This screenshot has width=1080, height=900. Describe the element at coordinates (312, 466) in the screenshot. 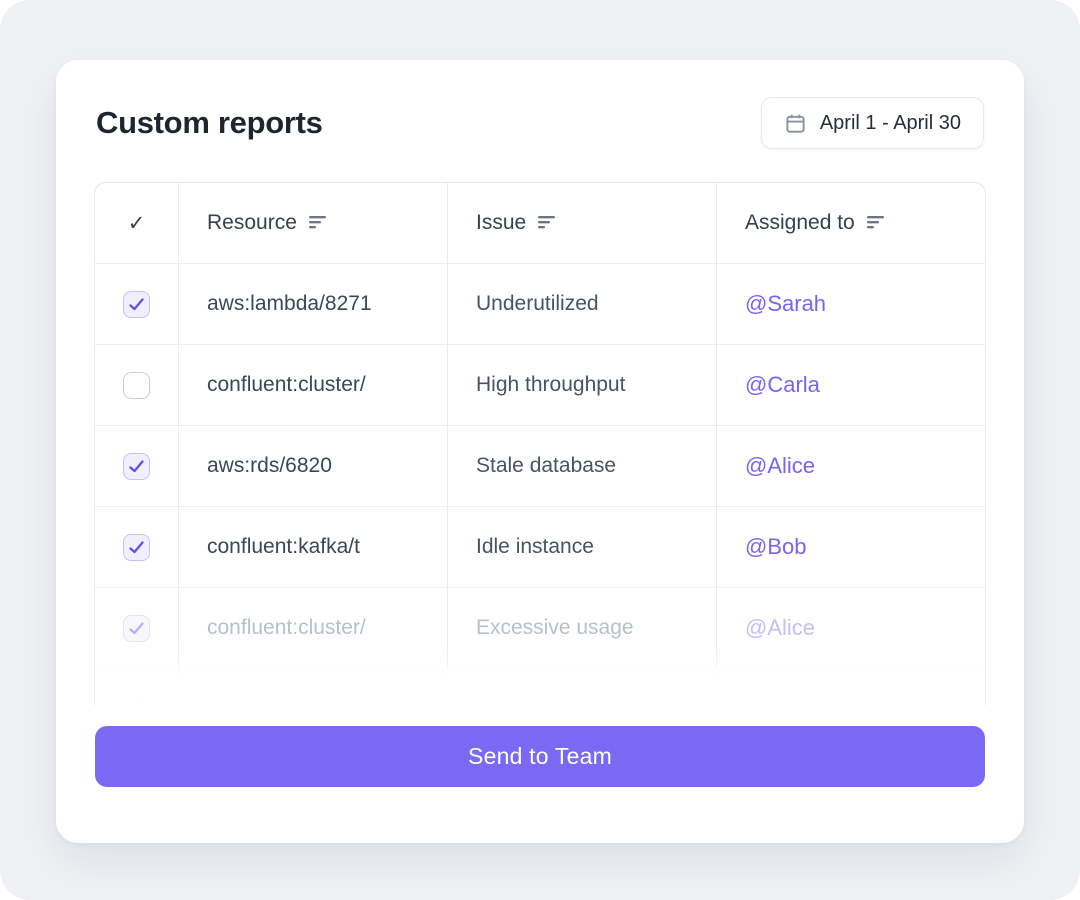

I see `resource-cell: aws:rds/6820` at that location.